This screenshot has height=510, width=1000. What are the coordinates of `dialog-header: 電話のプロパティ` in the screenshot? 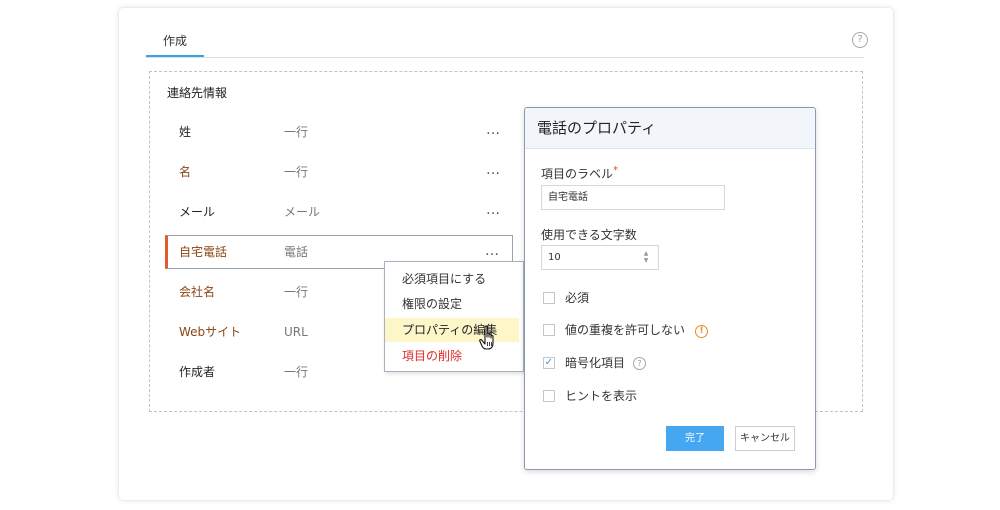 It's located at (670, 128).